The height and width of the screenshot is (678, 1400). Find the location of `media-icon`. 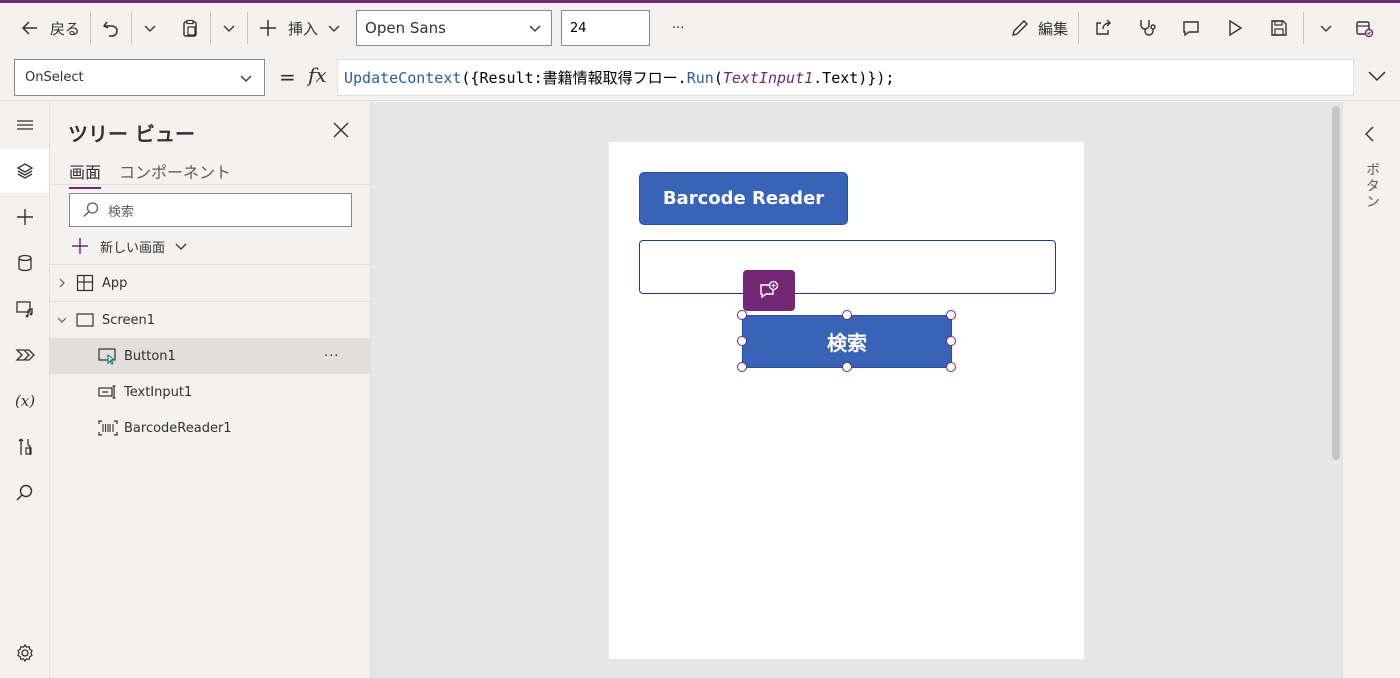

media-icon is located at coordinates (25, 309).